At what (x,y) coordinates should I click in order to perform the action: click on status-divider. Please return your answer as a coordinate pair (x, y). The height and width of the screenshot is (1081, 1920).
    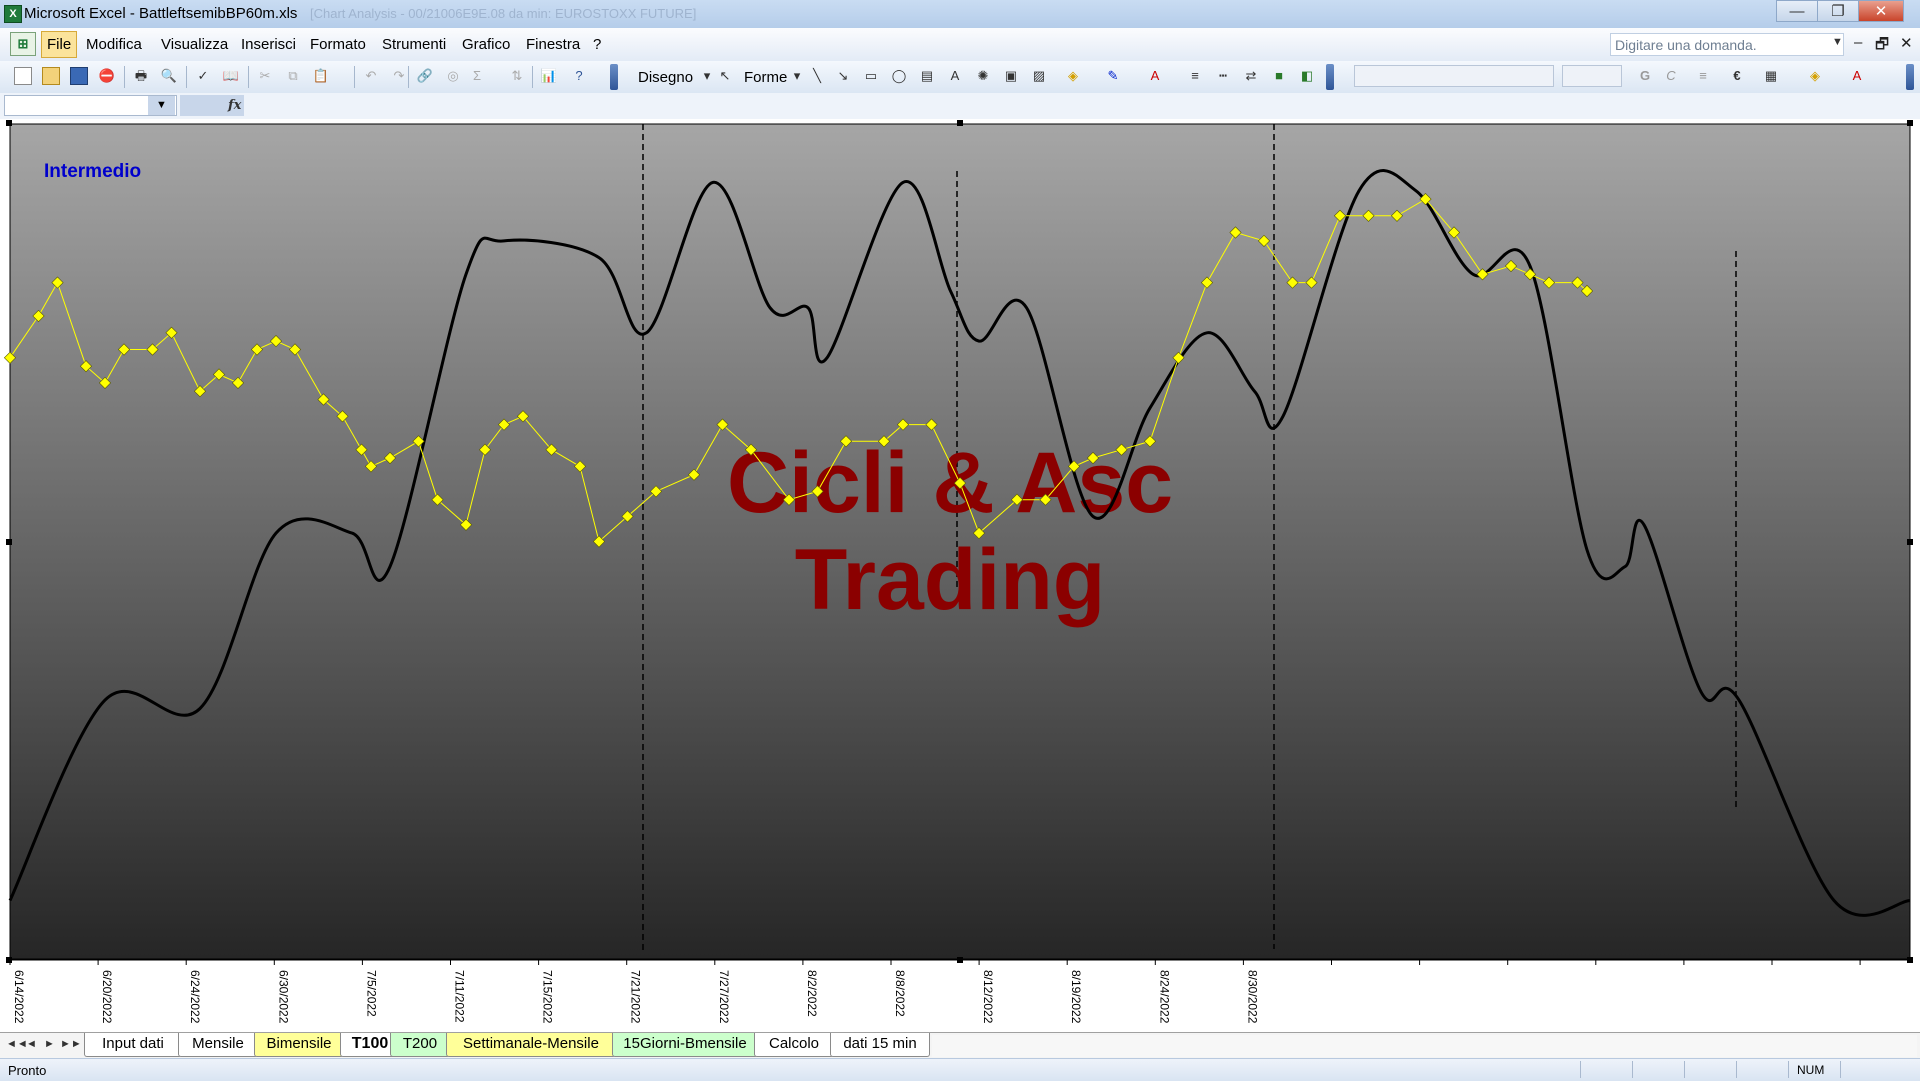
    Looking at the image, I should click on (1684, 1069).